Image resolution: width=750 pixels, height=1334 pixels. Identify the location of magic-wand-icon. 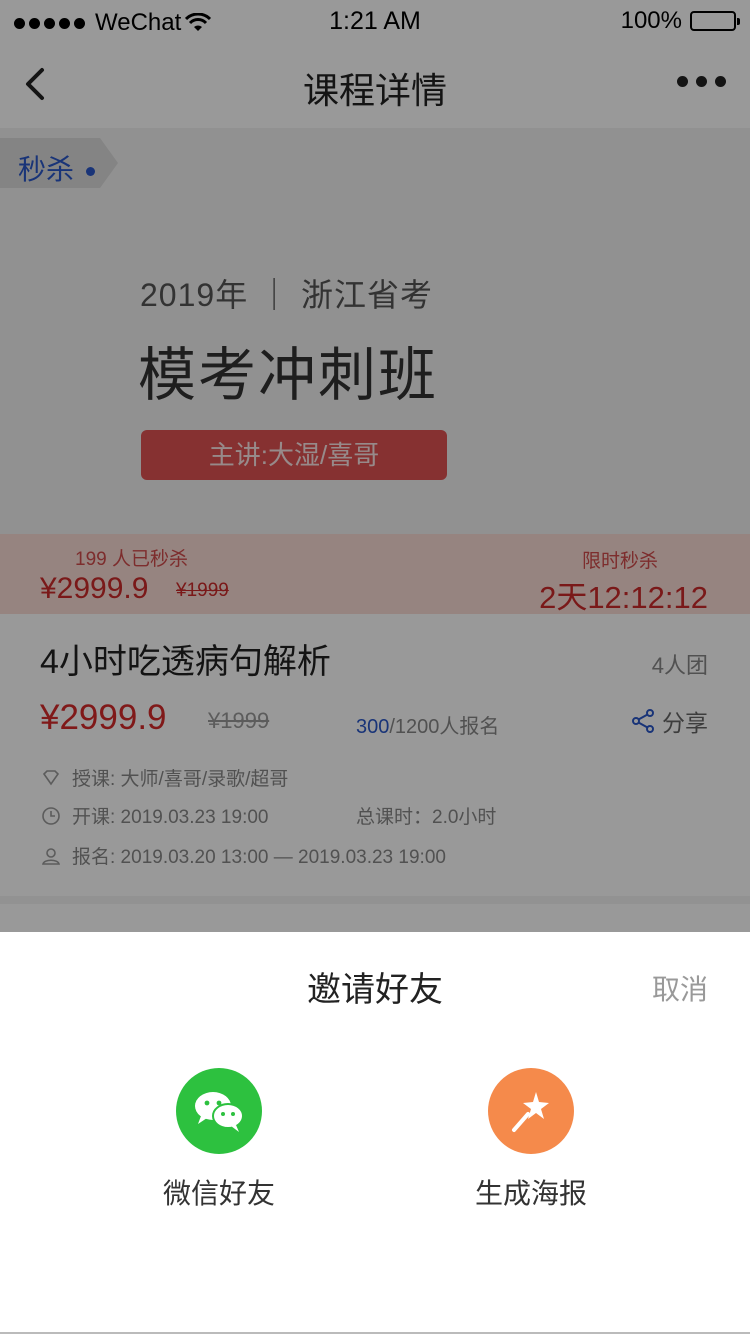
(531, 1111).